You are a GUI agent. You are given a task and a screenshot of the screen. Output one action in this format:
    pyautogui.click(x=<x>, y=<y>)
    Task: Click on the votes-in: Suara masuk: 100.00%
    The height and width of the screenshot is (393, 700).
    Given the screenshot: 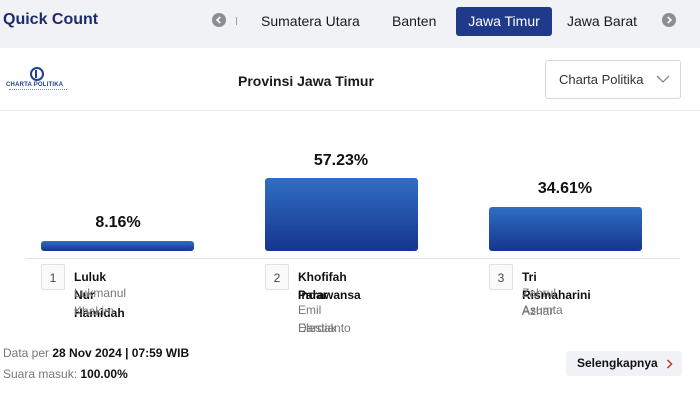 What is the action you would take?
    pyautogui.click(x=65, y=374)
    